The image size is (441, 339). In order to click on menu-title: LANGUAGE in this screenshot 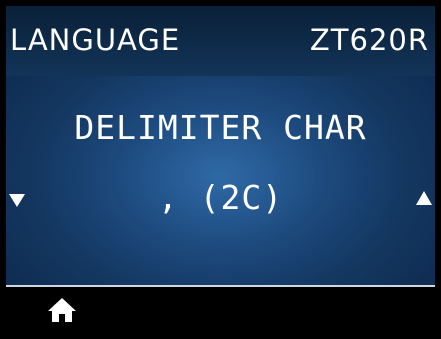, I will do `click(95, 40)`.